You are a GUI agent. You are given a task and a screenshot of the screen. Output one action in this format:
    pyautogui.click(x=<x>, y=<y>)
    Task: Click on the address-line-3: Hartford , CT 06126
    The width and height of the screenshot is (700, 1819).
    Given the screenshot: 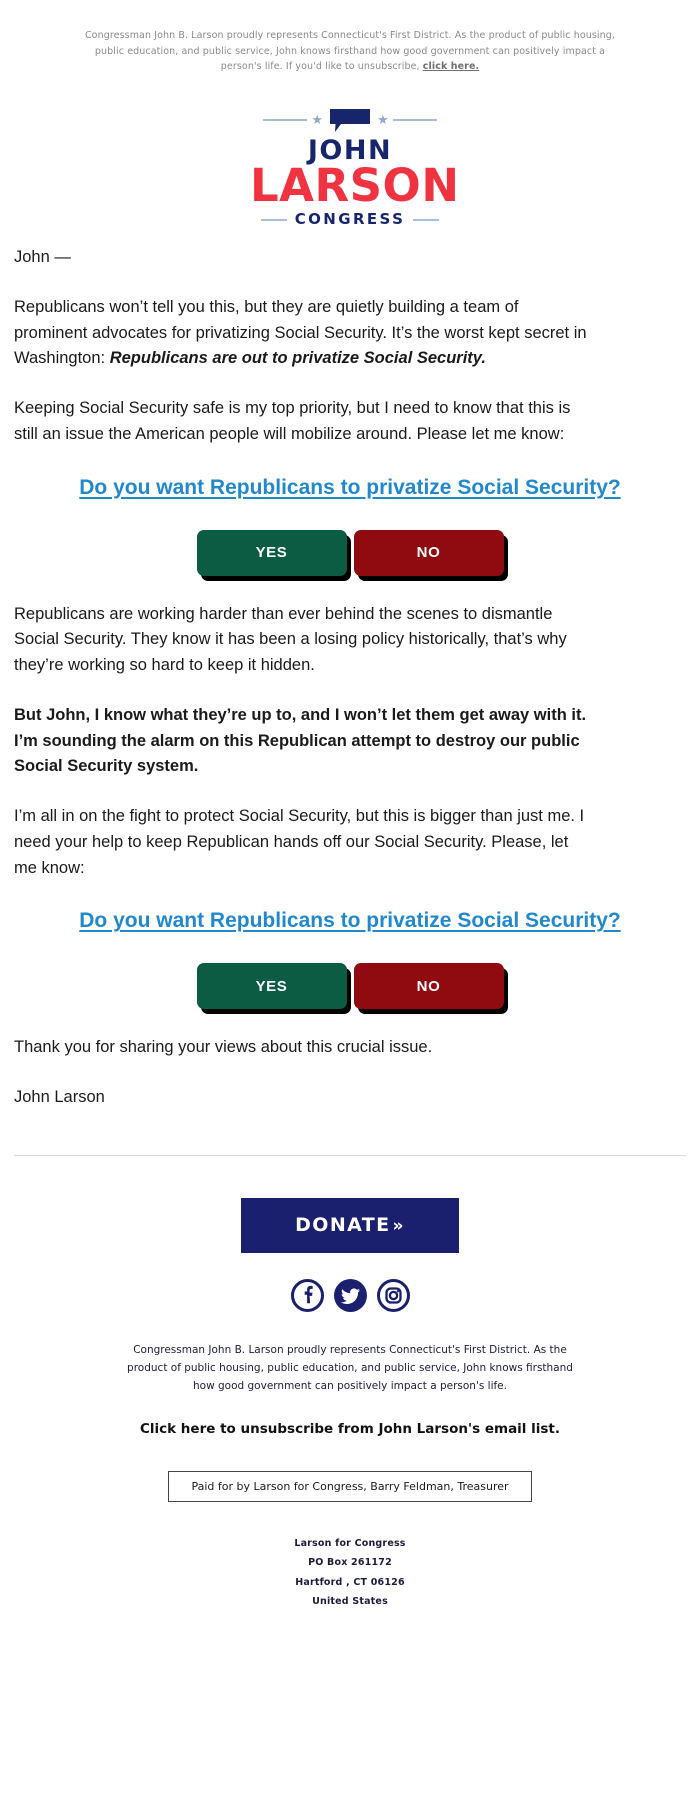 What is the action you would take?
    pyautogui.click(x=350, y=1582)
    